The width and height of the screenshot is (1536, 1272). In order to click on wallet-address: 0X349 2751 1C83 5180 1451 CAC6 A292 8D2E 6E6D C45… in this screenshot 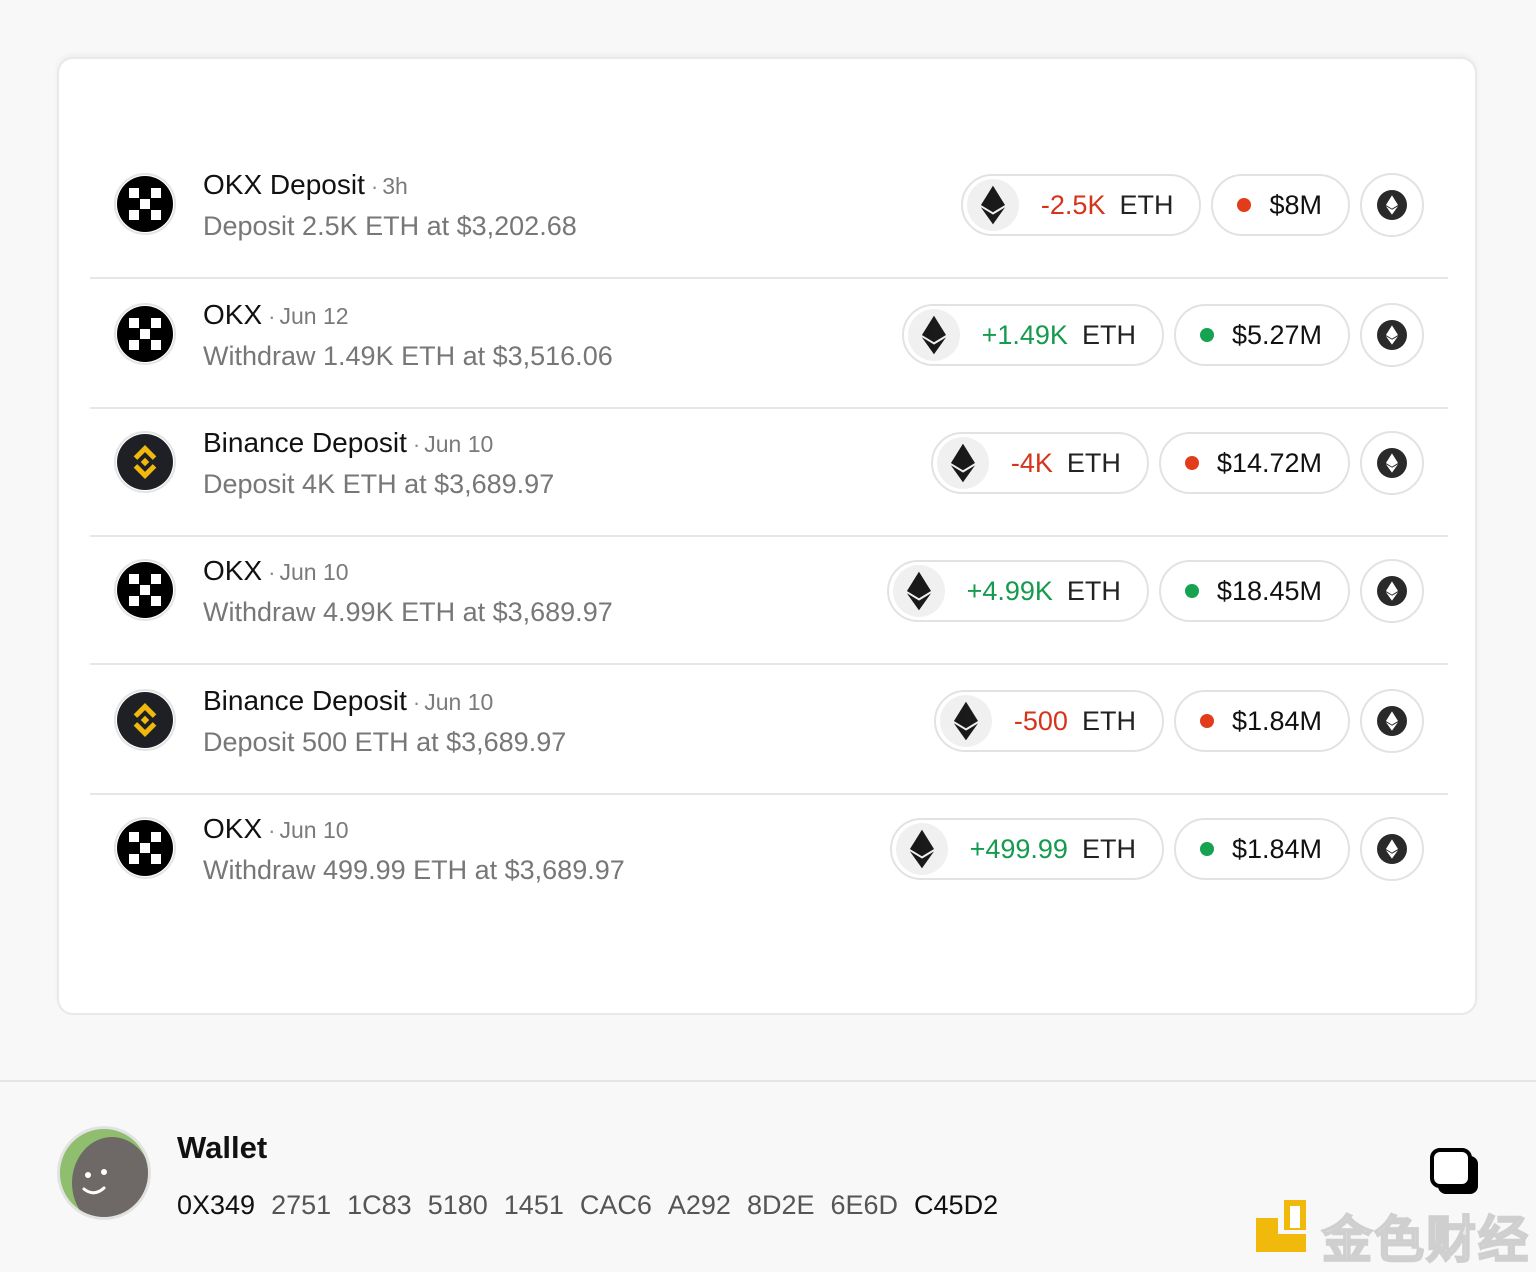, I will do `click(595, 1205)`.